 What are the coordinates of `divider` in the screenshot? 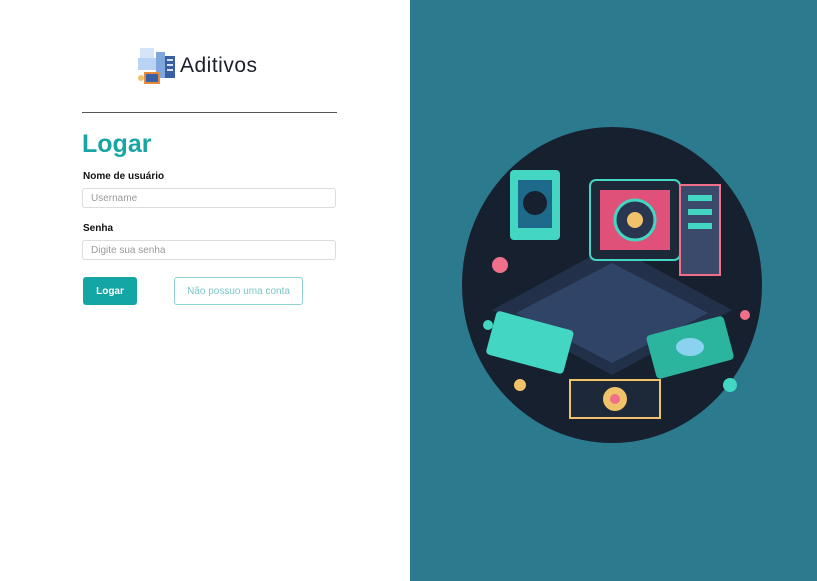 It's located at (209, 112).